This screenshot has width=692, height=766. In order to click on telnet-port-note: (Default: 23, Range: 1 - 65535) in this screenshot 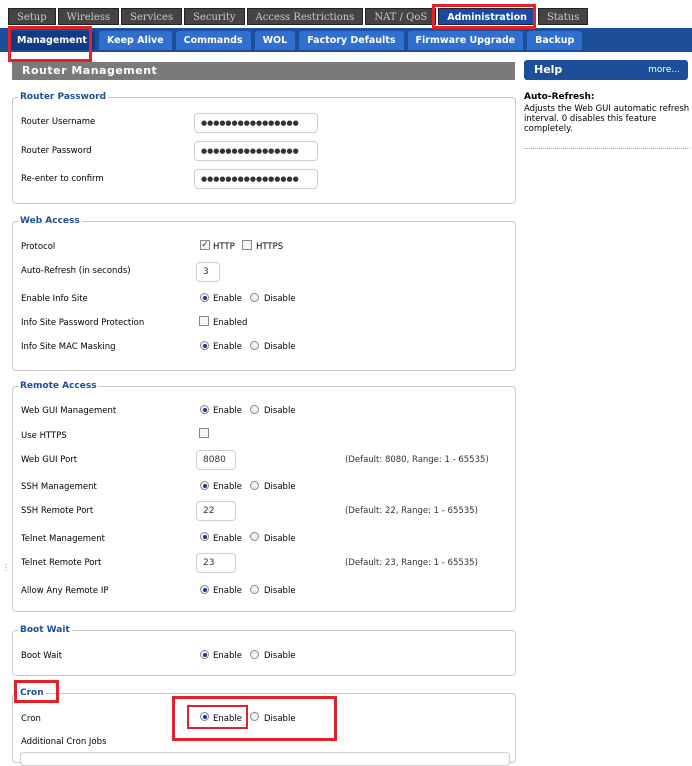, I will do `click(411, 563)`.